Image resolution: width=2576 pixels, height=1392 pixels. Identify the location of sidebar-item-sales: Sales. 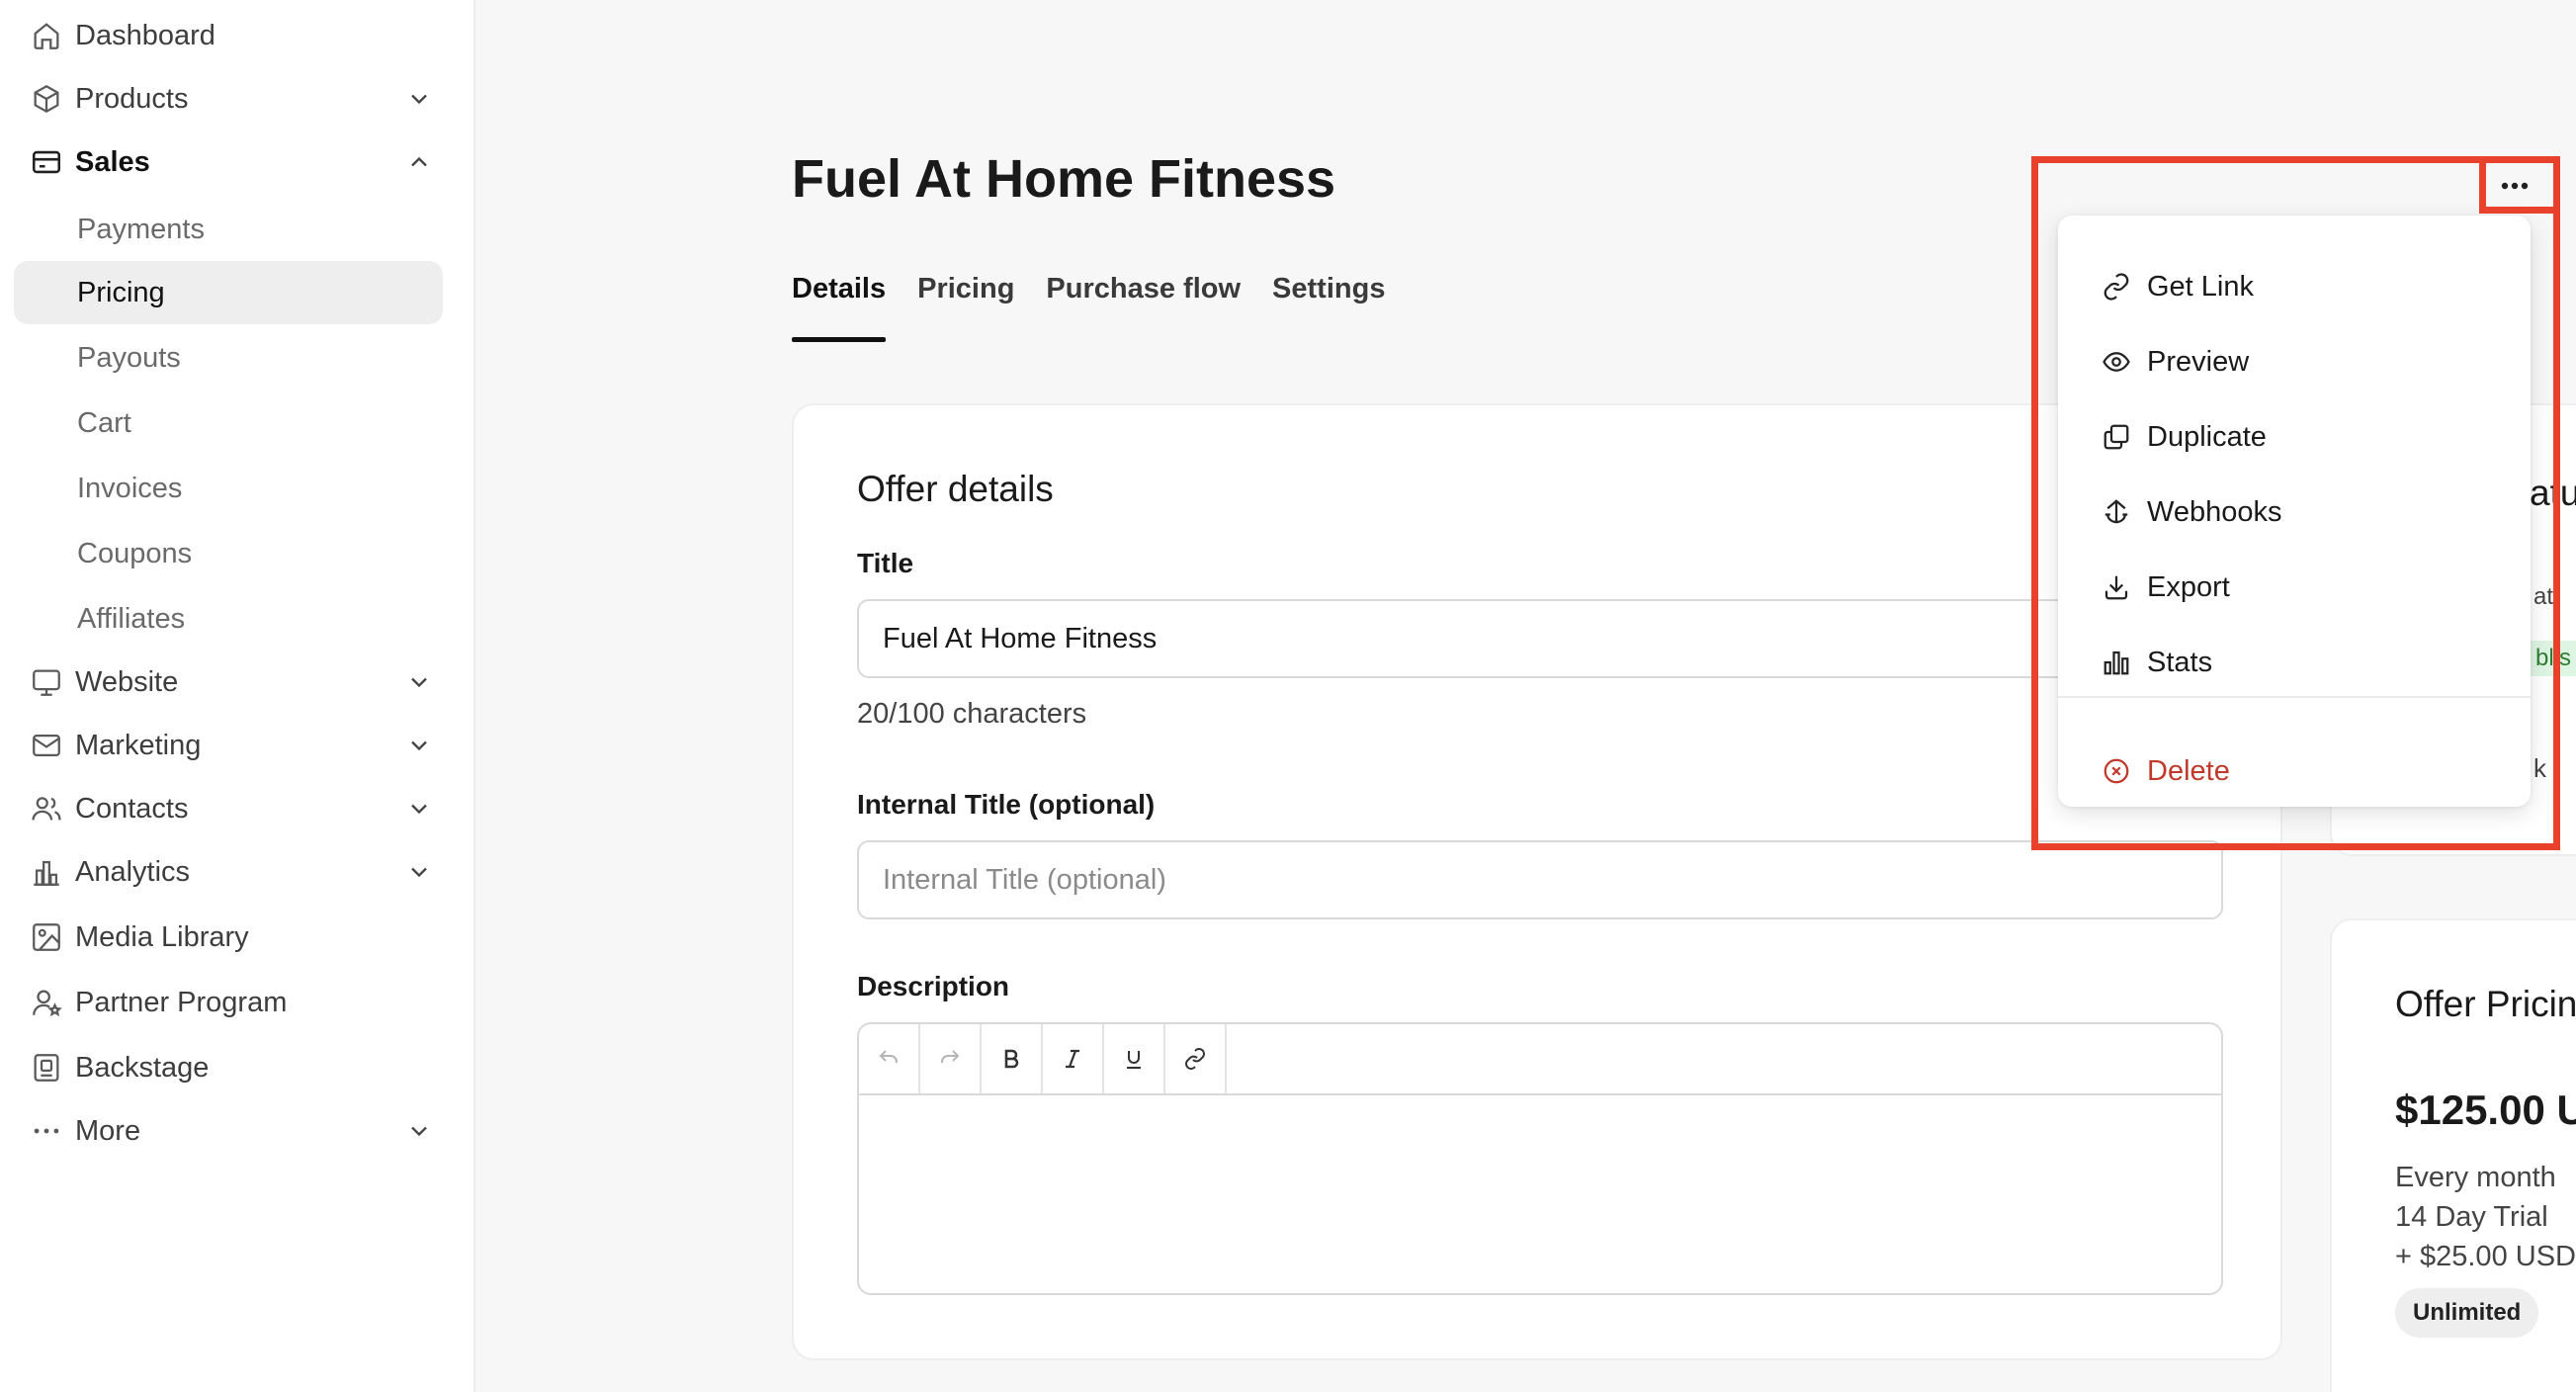
(228, 162).